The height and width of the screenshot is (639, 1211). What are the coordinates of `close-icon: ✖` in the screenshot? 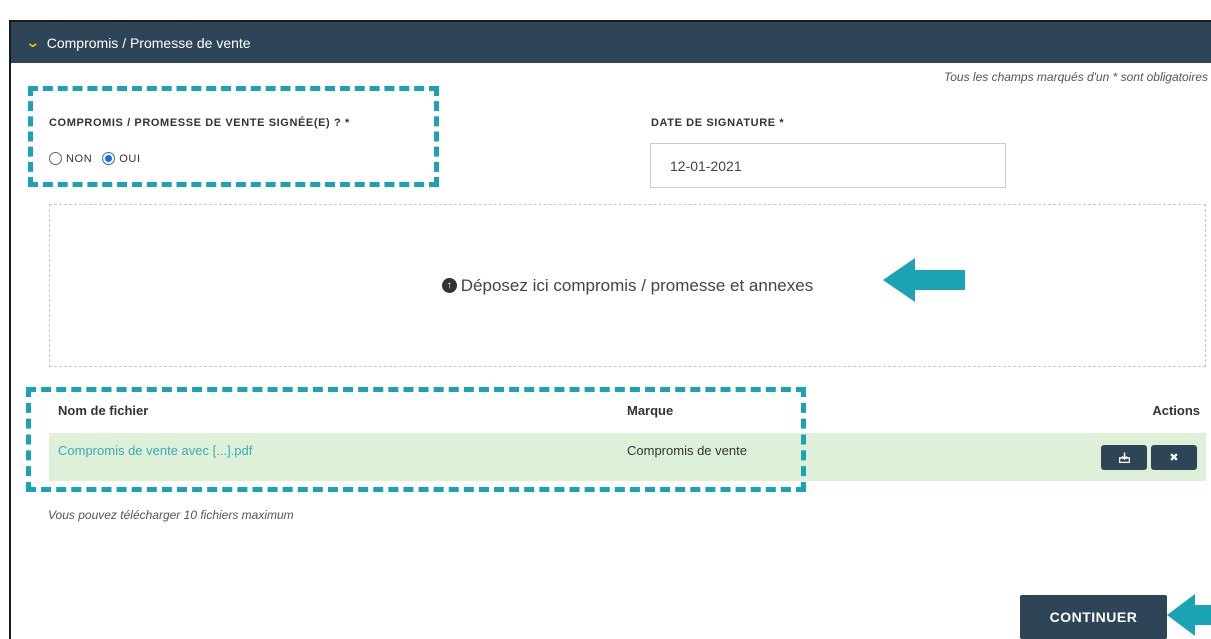 It's located at (1174, 458).